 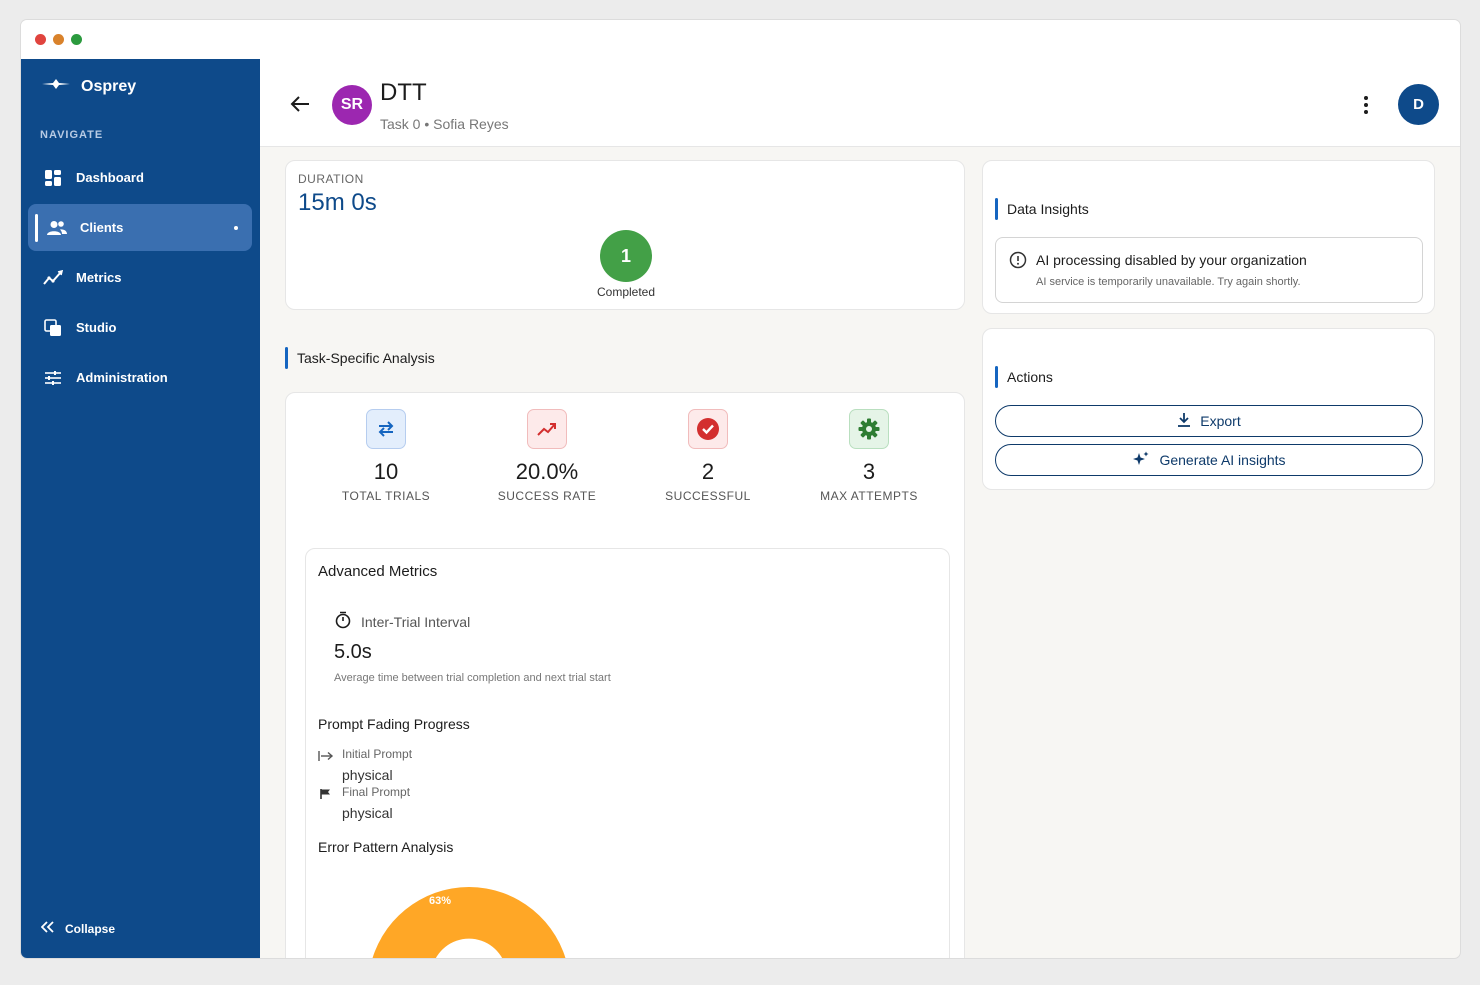 What do you see at coordinates (547, 471) in the screenshot?
I see `stat-value: 20.0%` at bounding box center [547, 471].